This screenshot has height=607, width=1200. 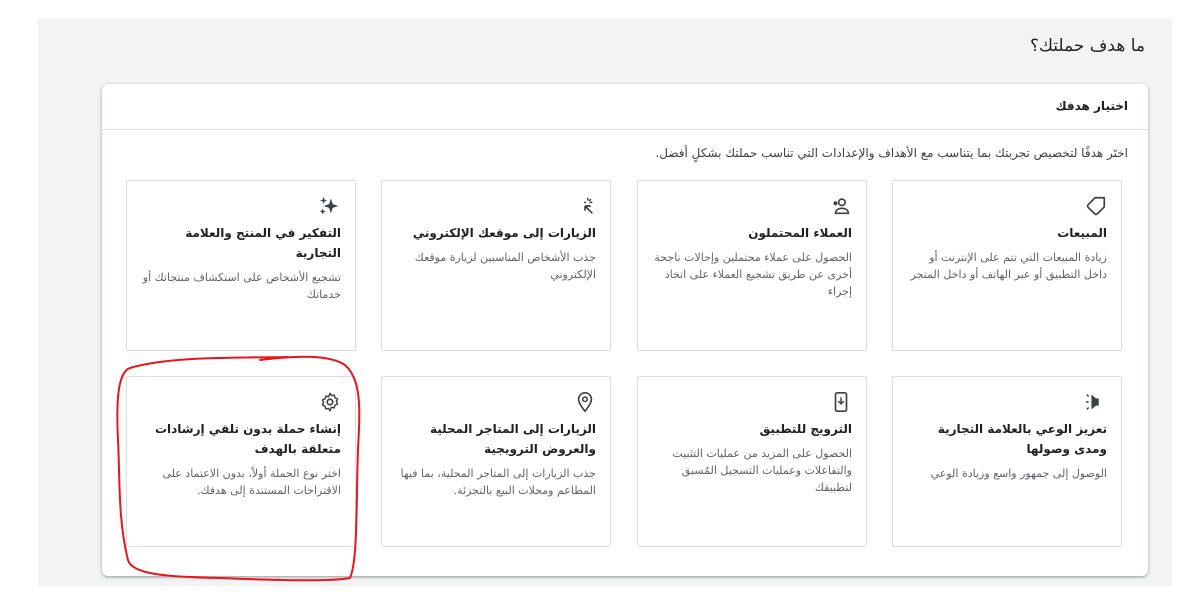 What do you see at coordinates (805, 429) in the screenshot?
I see `goal-card-title: الترويج للتطبيق` at bounding box center [805, 429].